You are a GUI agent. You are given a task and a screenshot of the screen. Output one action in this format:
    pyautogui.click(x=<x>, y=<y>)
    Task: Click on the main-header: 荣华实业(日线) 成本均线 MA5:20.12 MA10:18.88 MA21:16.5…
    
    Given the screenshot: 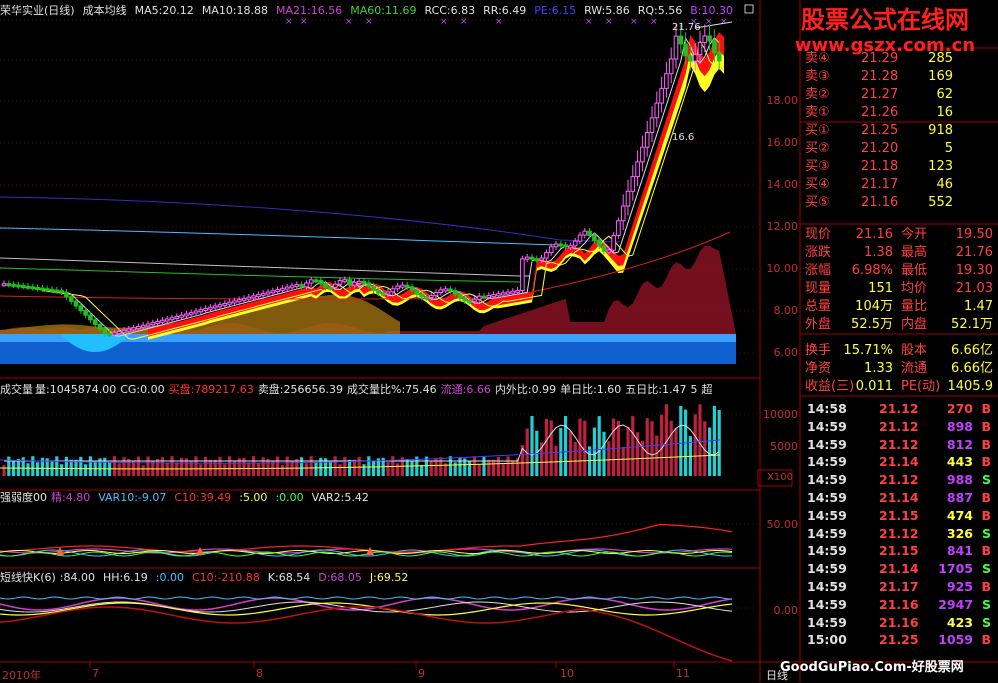 What is the action you would take?
    pyautogui.click(x=370, y=11)
    